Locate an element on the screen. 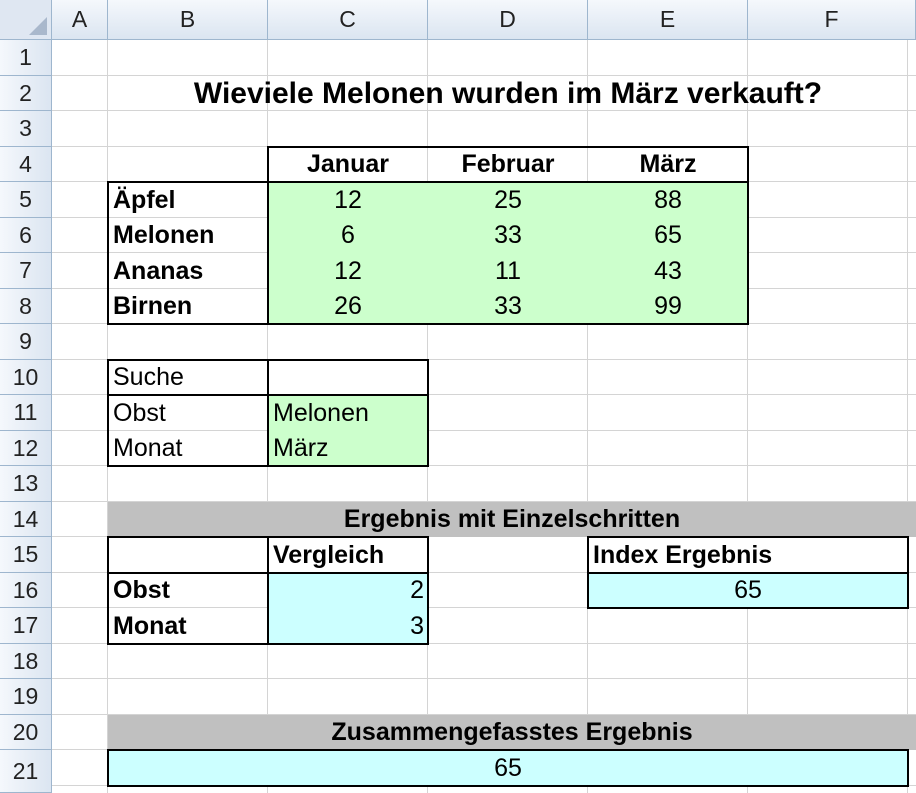  column-header-b: B is located at coordinates (188, 20).